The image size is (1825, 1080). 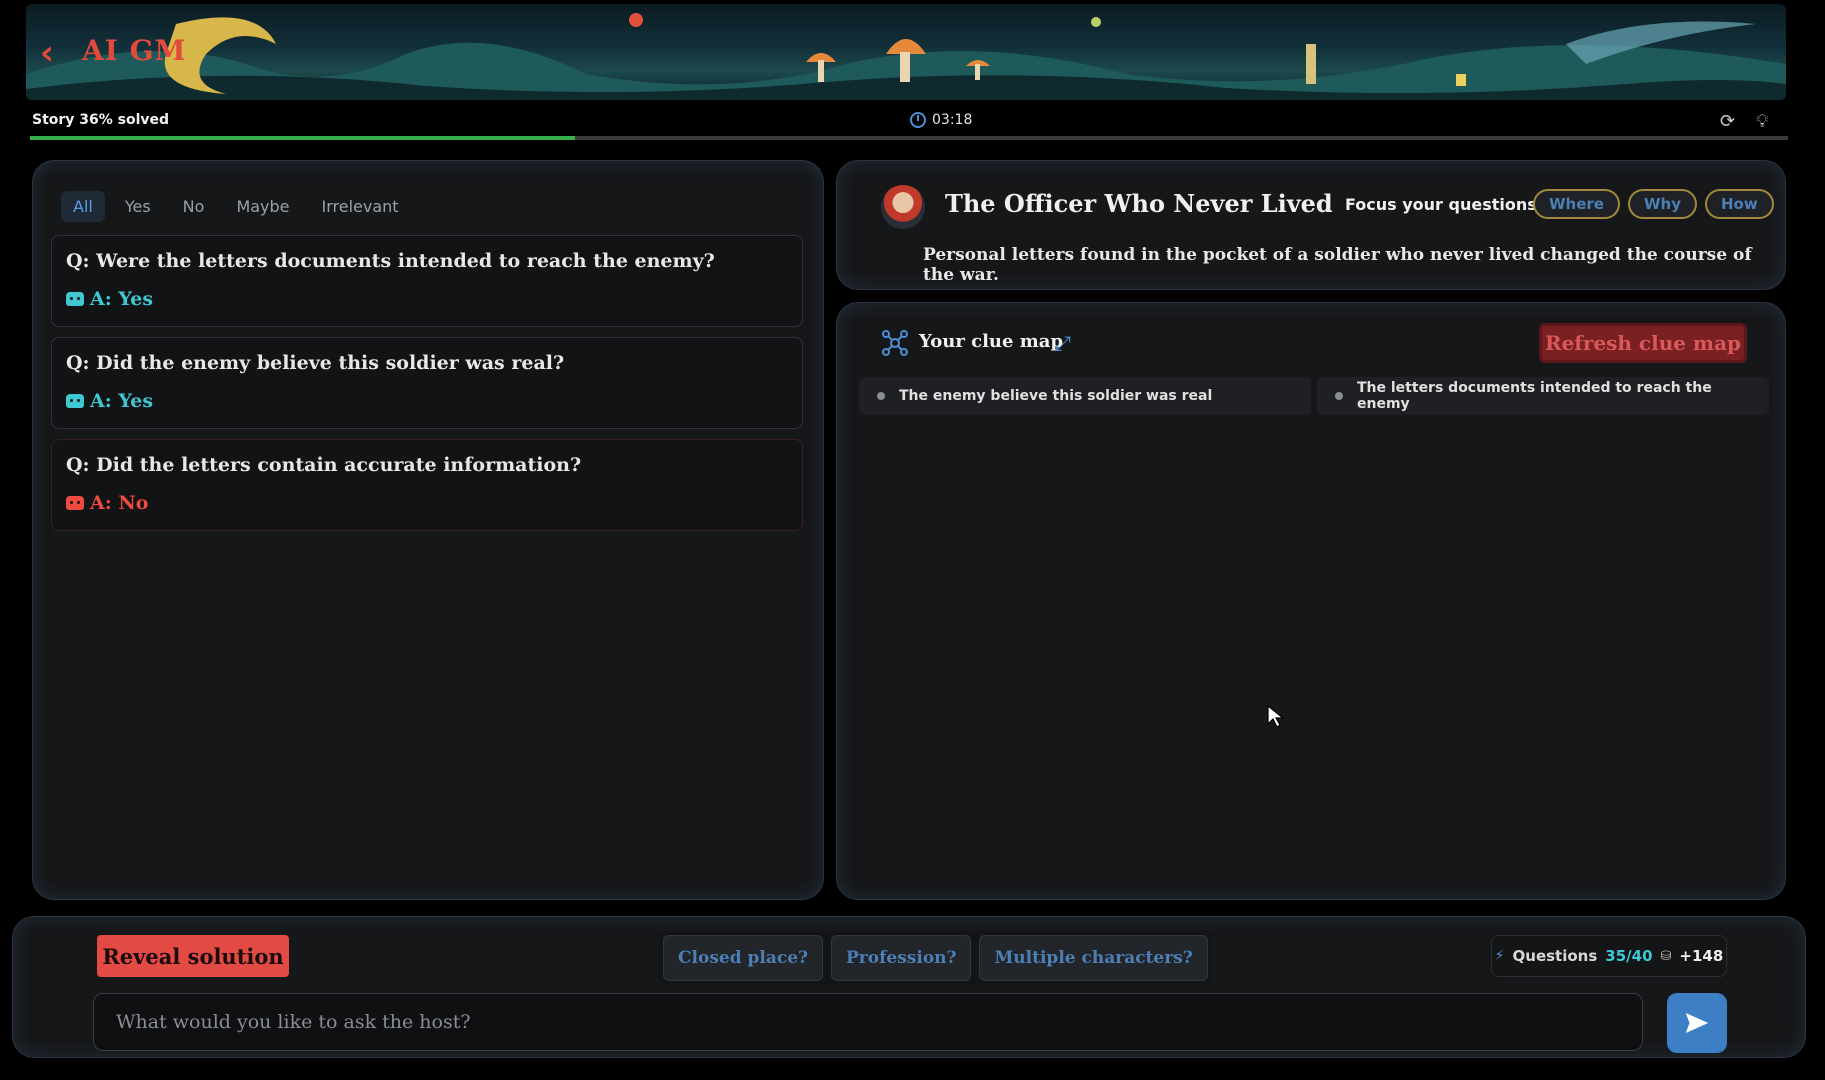 I want to click on focus-chips: Where Why How, so click(x=1653, y=204).